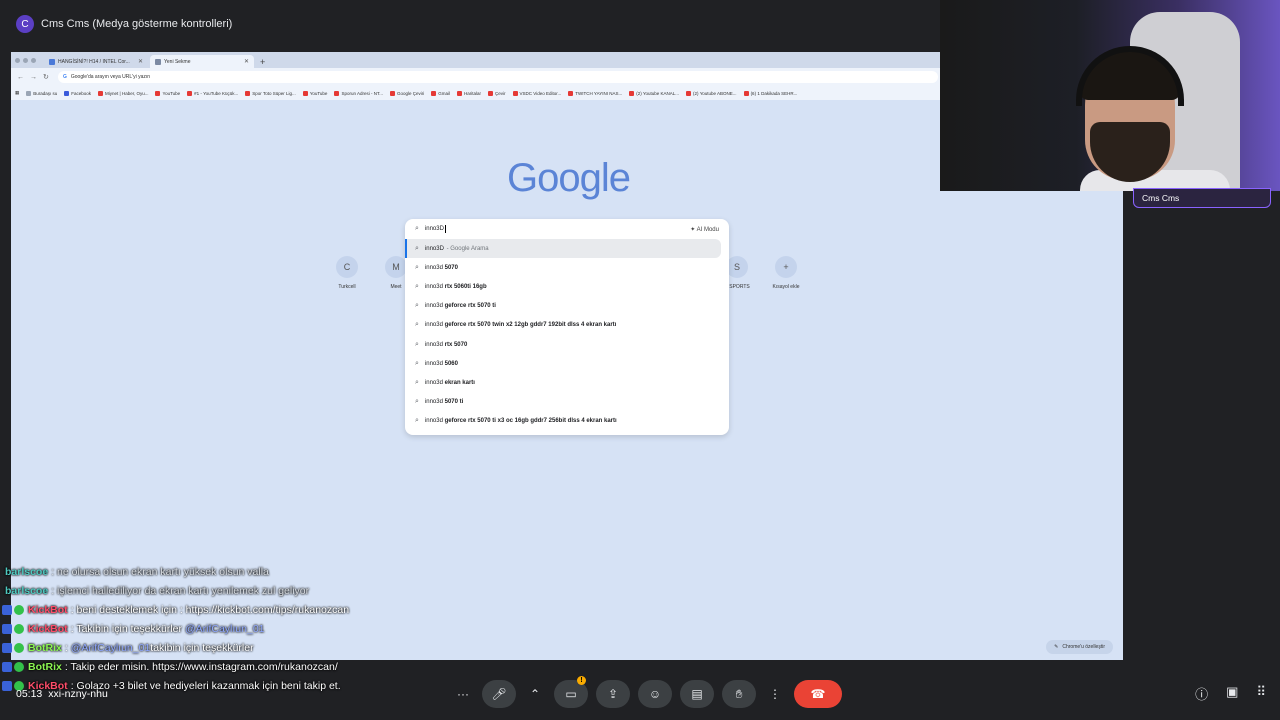 This screenshot has width=1280, height=720. What do you see at coordinates (406, 93) in the screenshot?
I see `bookmark-item: Google Çeviri` at bounding box center [406, 93].